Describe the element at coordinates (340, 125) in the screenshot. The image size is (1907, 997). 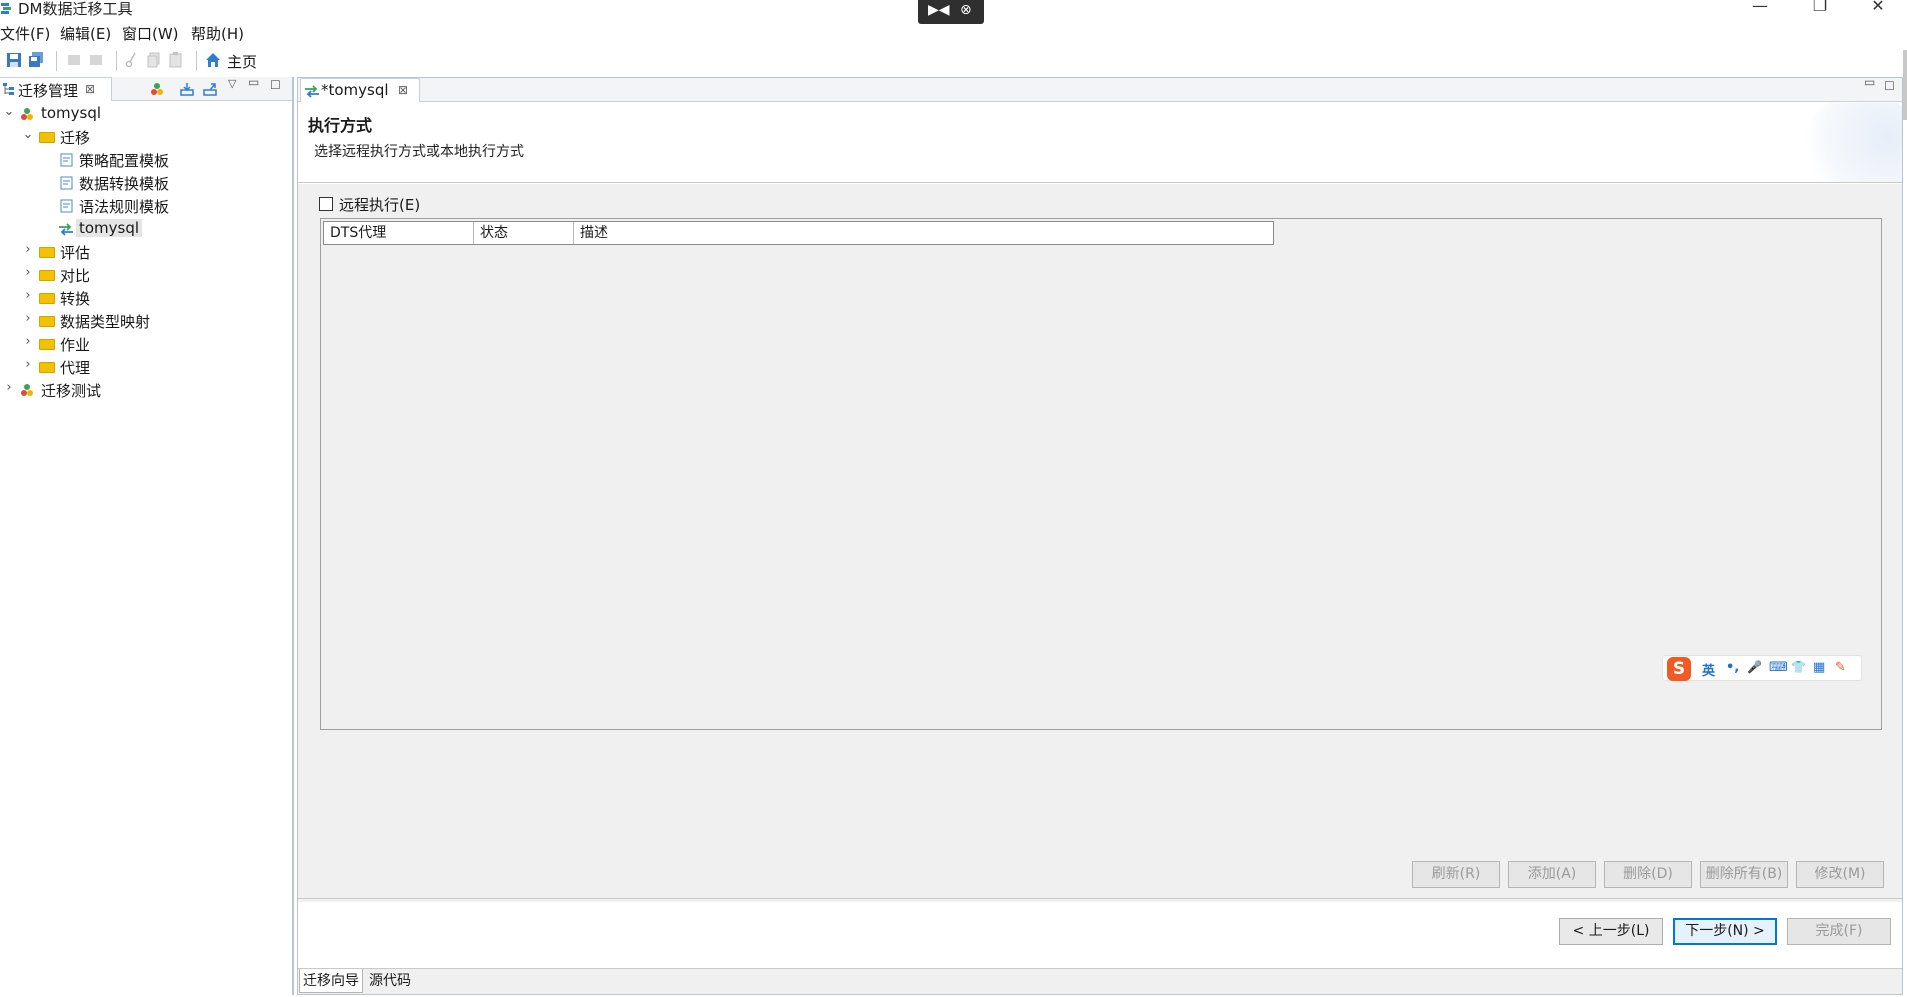
I see `wizard-page-title: 执行方式` at that location.